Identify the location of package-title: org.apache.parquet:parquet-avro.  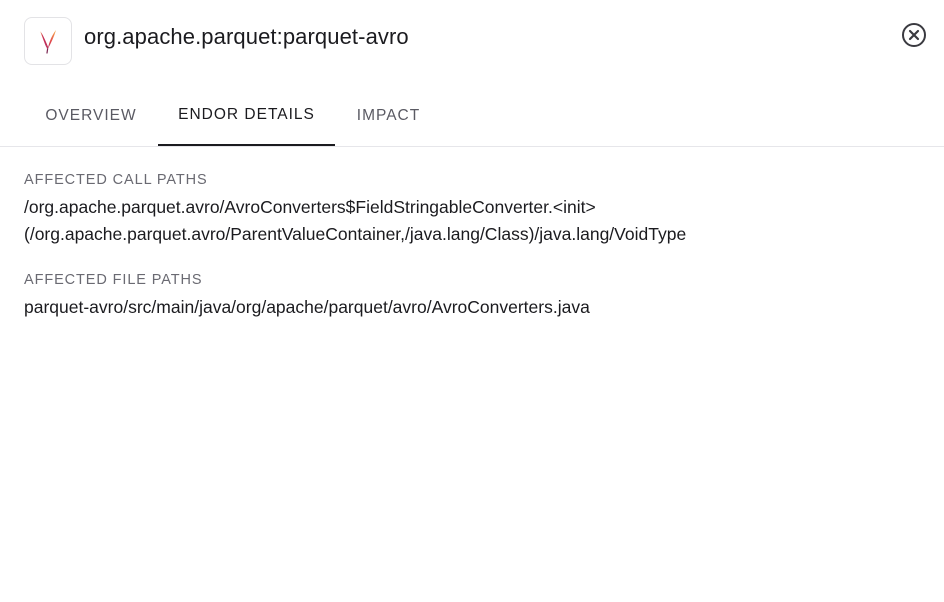
(246, 36).